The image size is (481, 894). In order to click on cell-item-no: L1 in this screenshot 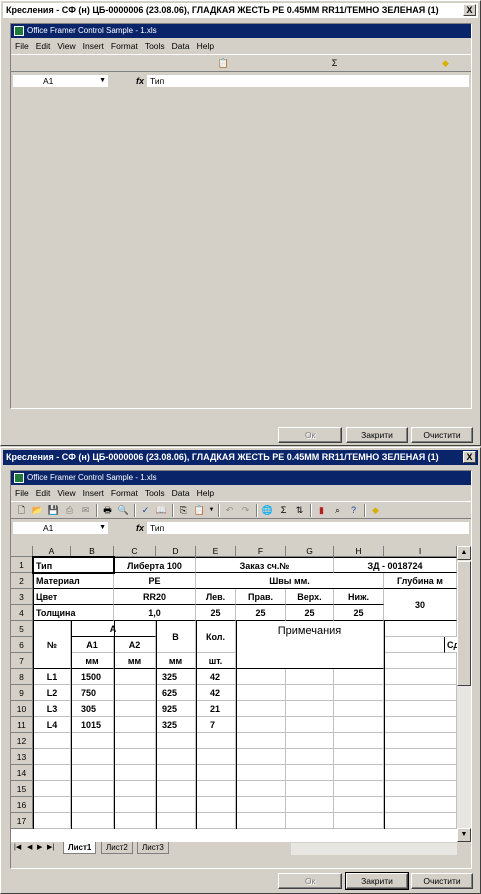, I will do `click(52, 677)`.